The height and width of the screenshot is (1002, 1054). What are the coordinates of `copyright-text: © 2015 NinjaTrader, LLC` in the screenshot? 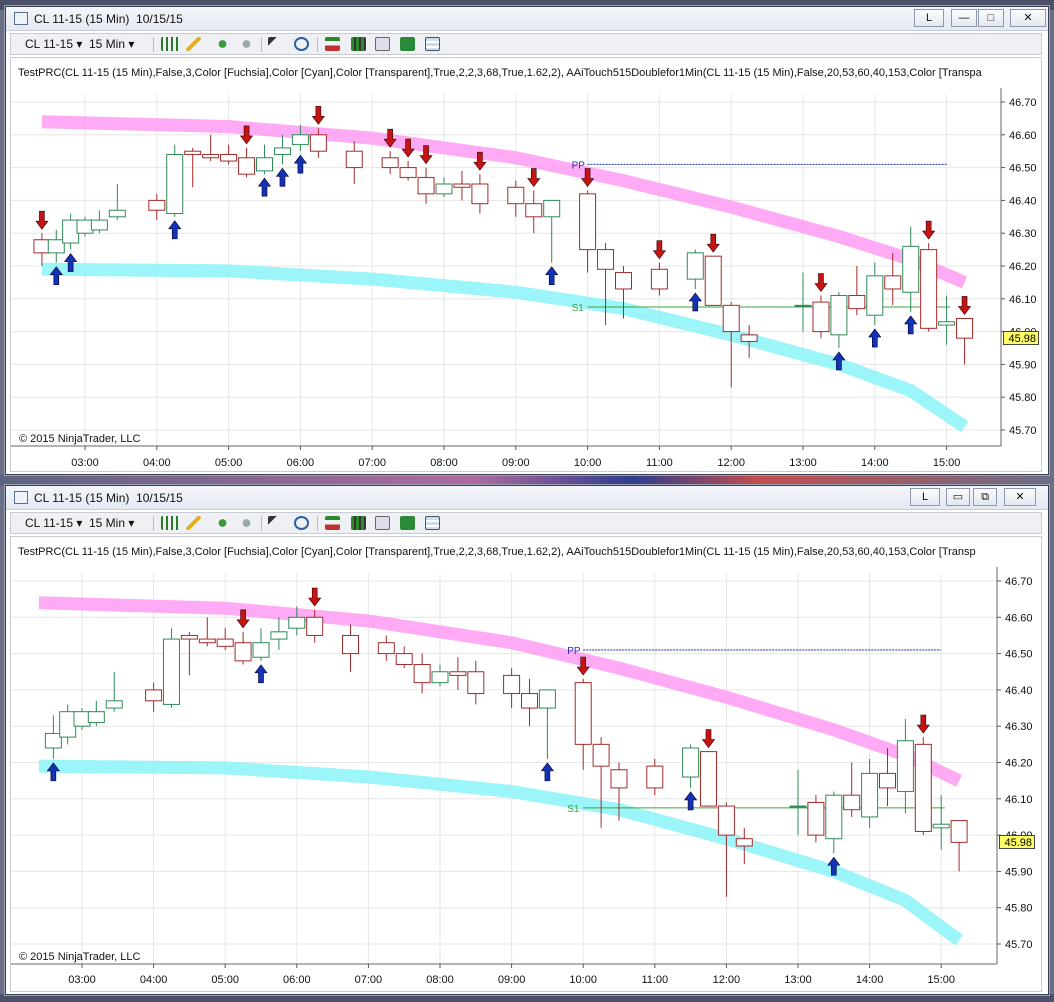 It's located at (80, 439).